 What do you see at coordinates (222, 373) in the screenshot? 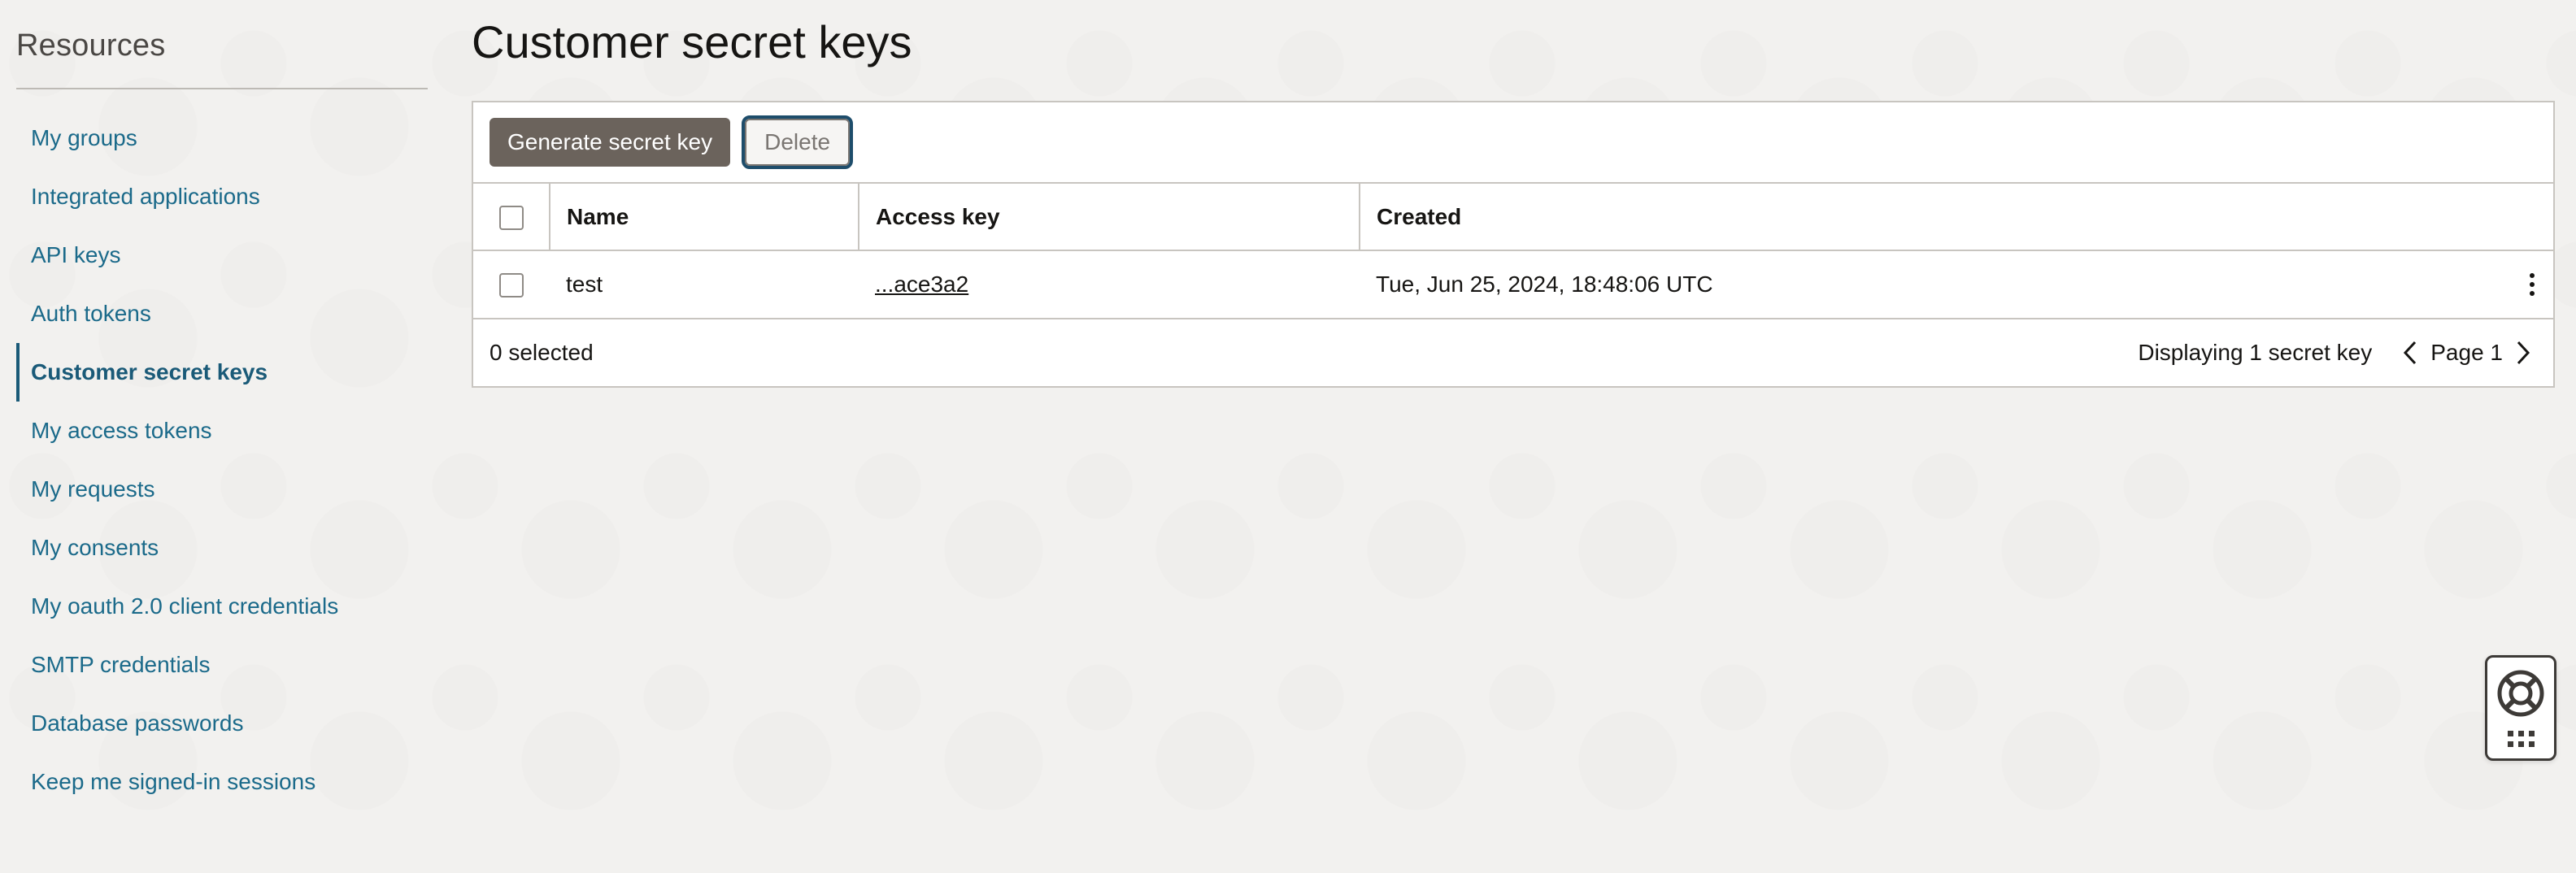
I see `sidebar-item-customer-secret-keys: Customer secret keys` at bounding box center [222, 373].